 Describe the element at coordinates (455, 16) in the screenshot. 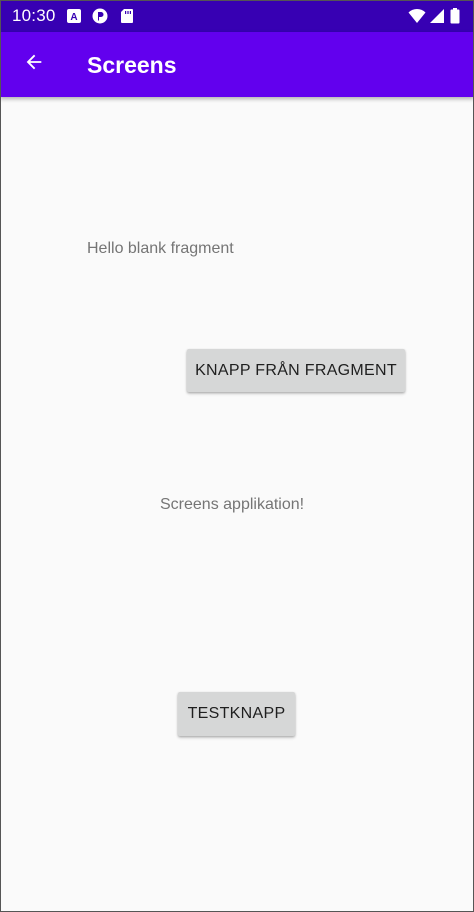

I see `battery-icon` at that location.